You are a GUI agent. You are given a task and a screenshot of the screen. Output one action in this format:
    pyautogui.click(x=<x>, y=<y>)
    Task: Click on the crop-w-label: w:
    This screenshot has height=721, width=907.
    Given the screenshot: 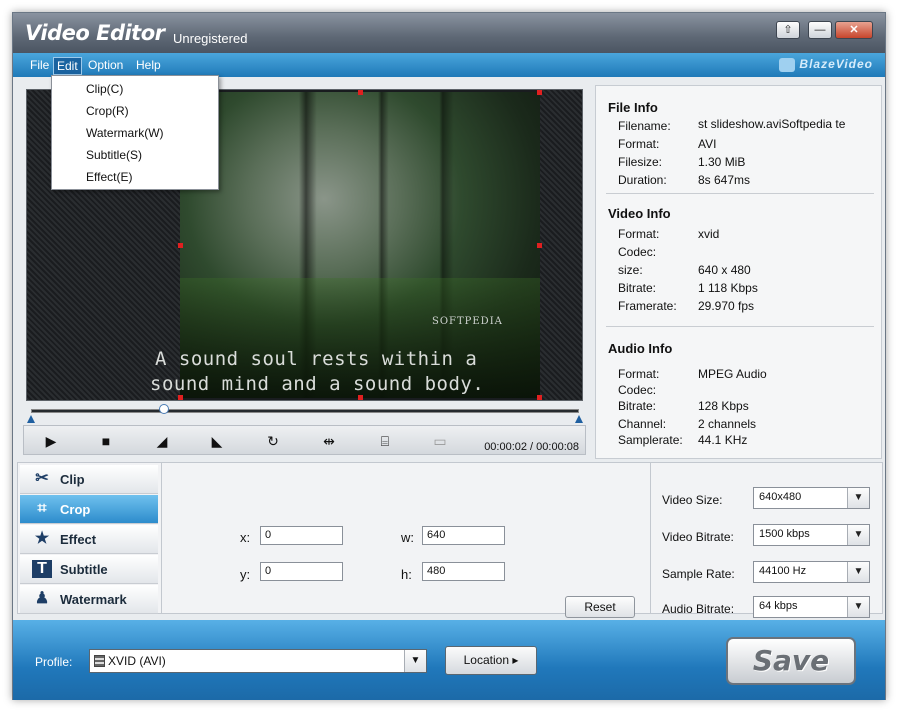 What is the action you would take?
    pyautogui.click(x=407, y=537)
    